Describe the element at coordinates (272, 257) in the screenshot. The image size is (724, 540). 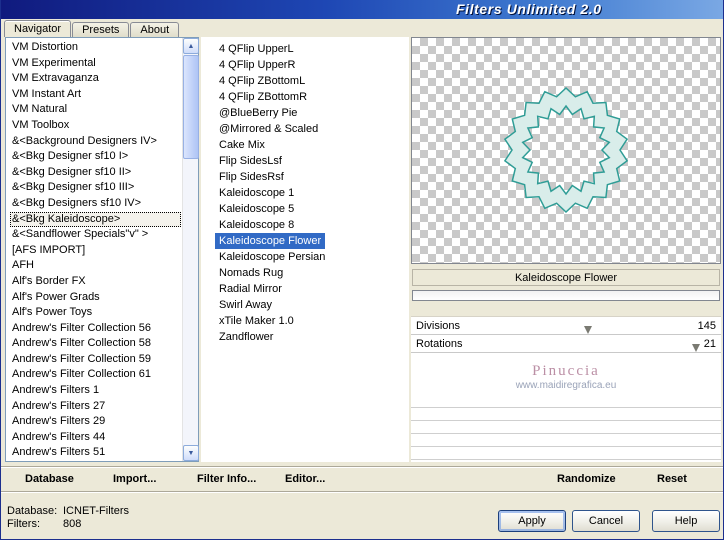
I see `filter-item: Kaleidoscope Persian` at that location.